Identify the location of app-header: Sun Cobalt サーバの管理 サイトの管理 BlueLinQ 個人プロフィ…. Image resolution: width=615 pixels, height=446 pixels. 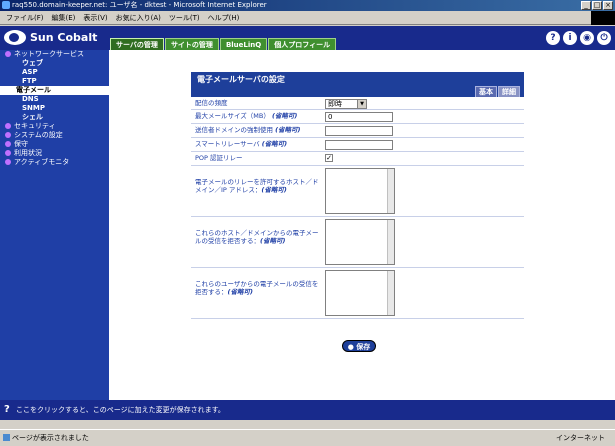
(307, 38).